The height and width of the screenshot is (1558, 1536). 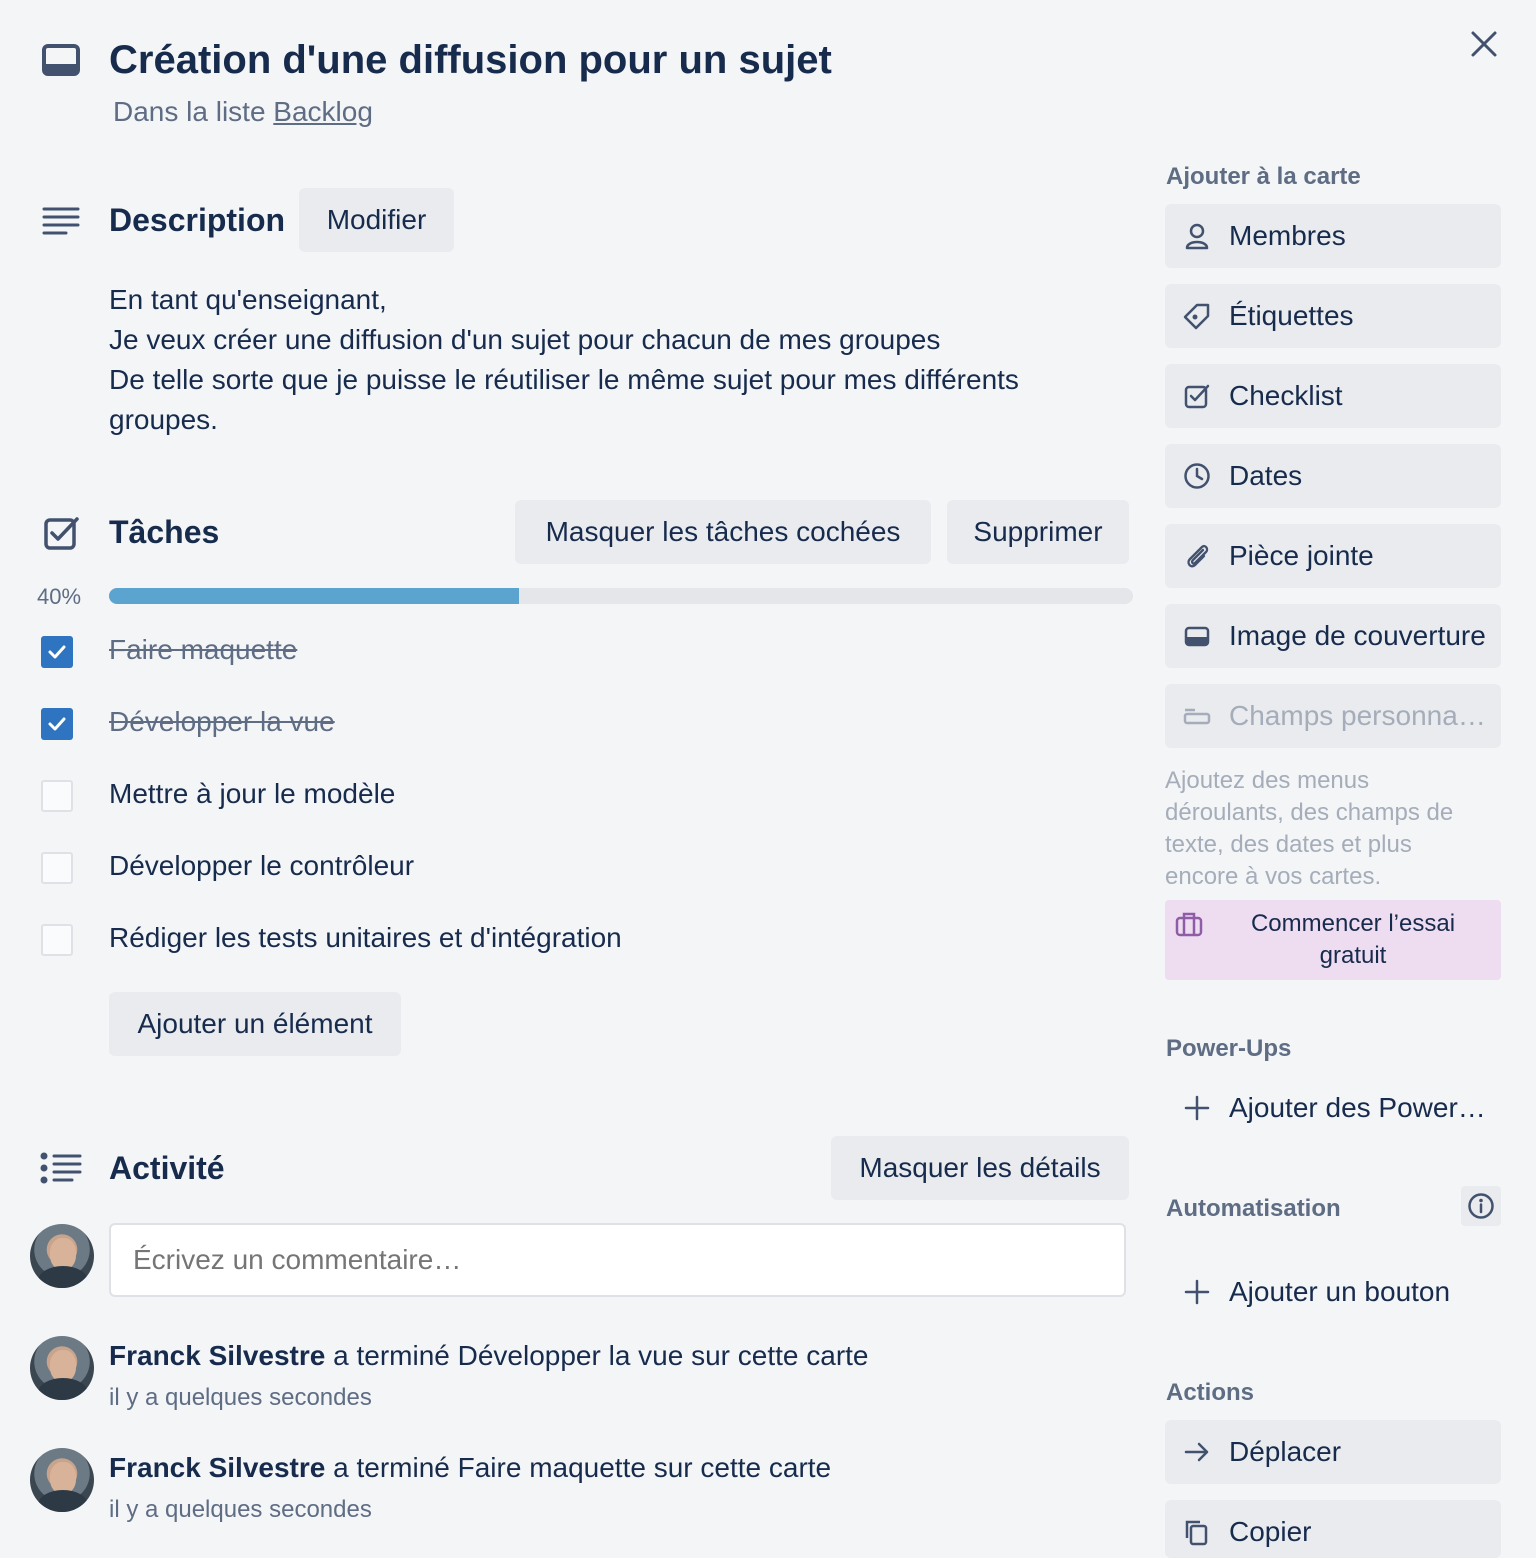 I want to click on add-powerups-button: Ajouter des Power-Ups, so click(x=1333, y=1108).